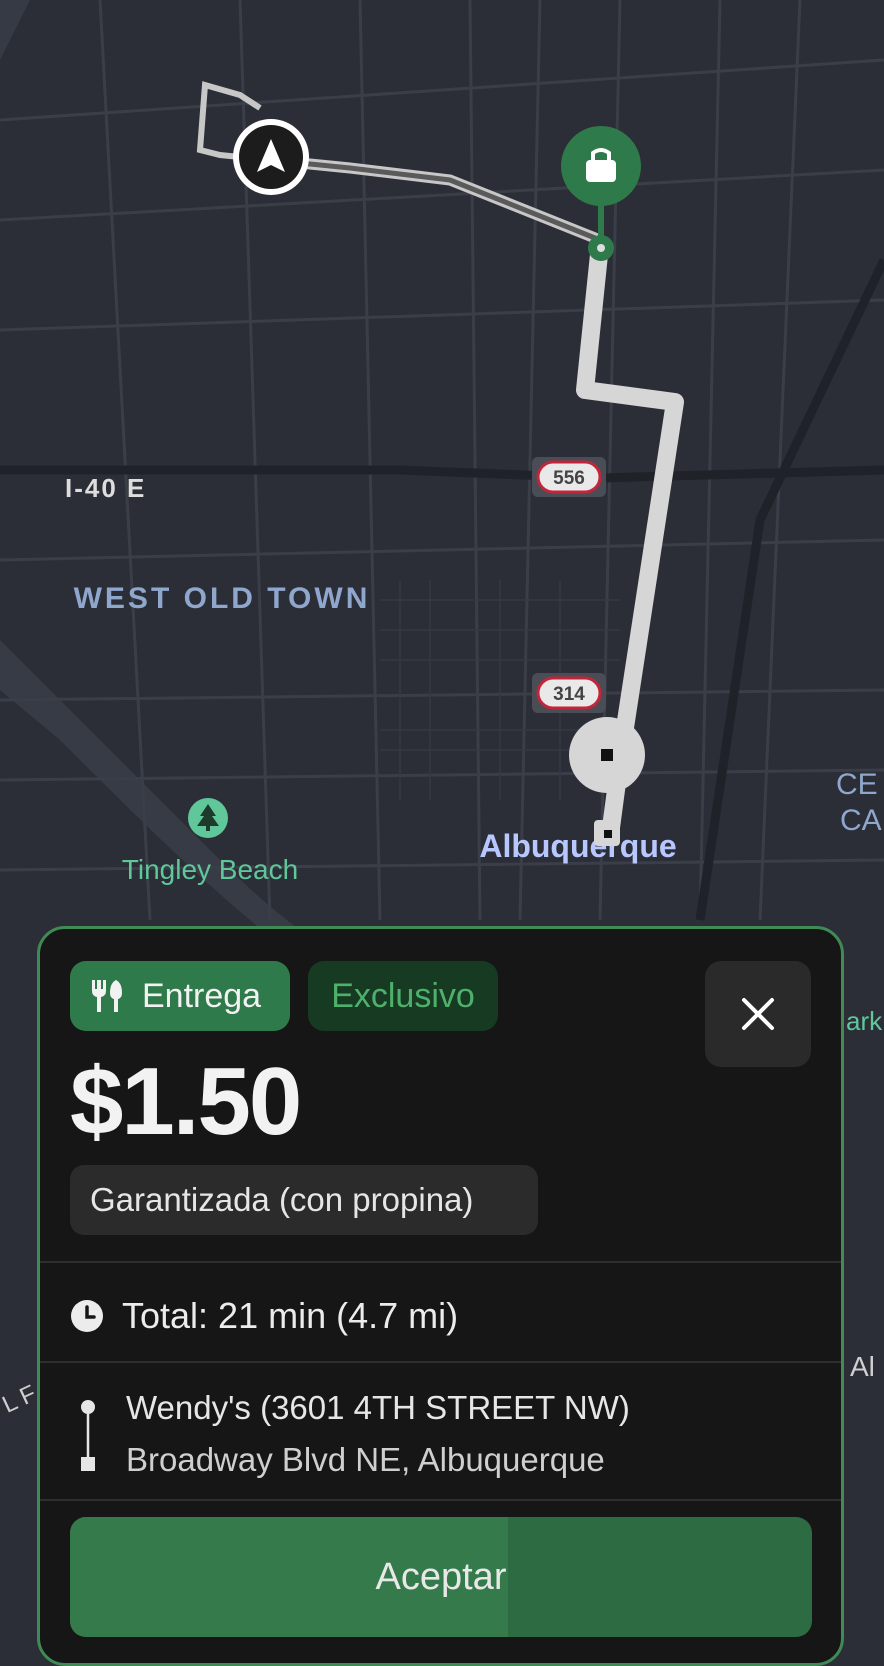 The height and width of the screenshot is (1666, 884). What do you see at coordinates (861, 820) in the screenshot?
I see `edge-label-bottom: CA` at bounding box center [861, 820].